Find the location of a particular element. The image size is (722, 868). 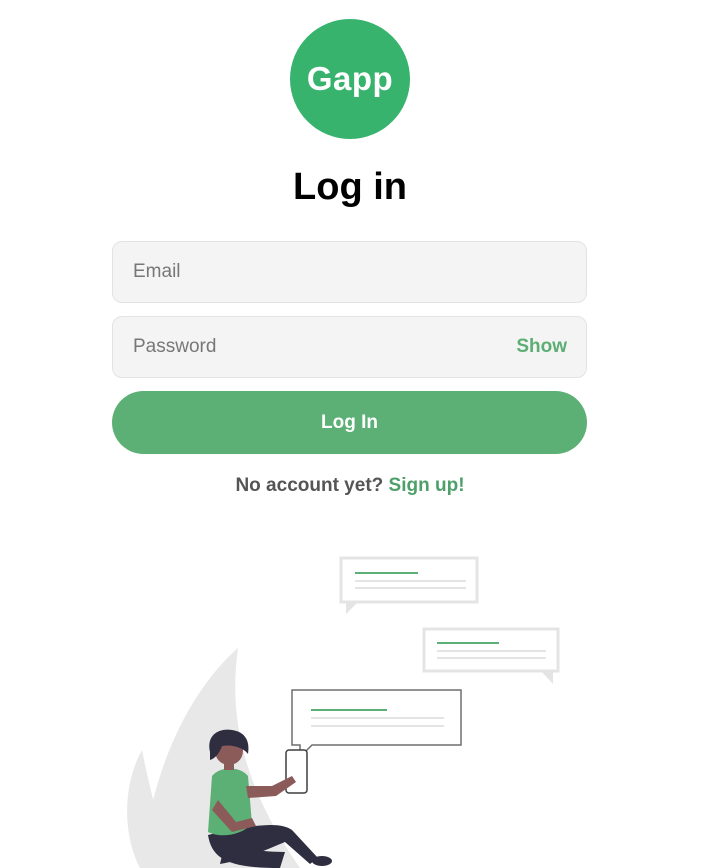

show-password-toggle: Show is located at coordinates (541, 347).